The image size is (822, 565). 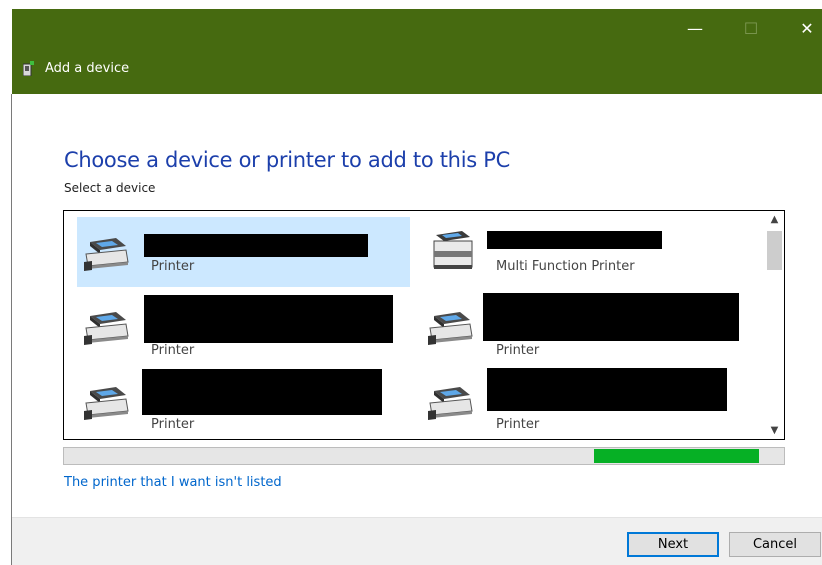 What do you see at coordinates (11, 329) in the screenshot?
I see `window-frame` at bounding box center [11, 329].